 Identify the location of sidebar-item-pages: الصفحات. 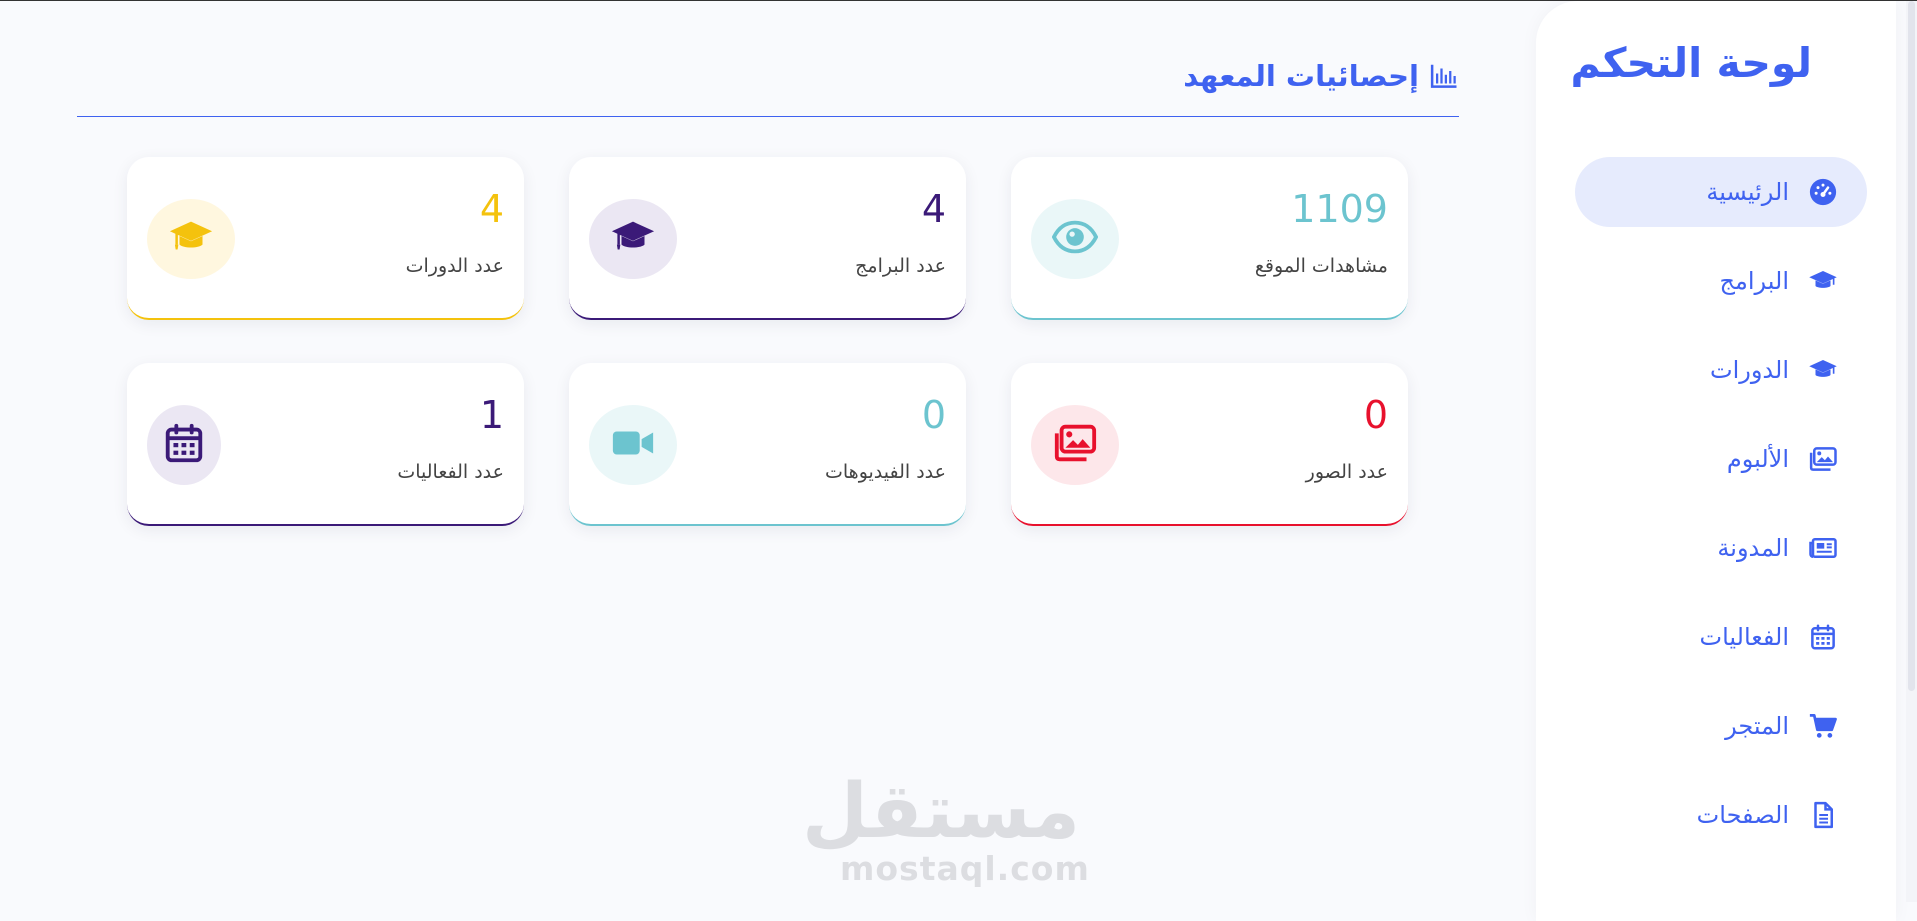
(1721, 815).